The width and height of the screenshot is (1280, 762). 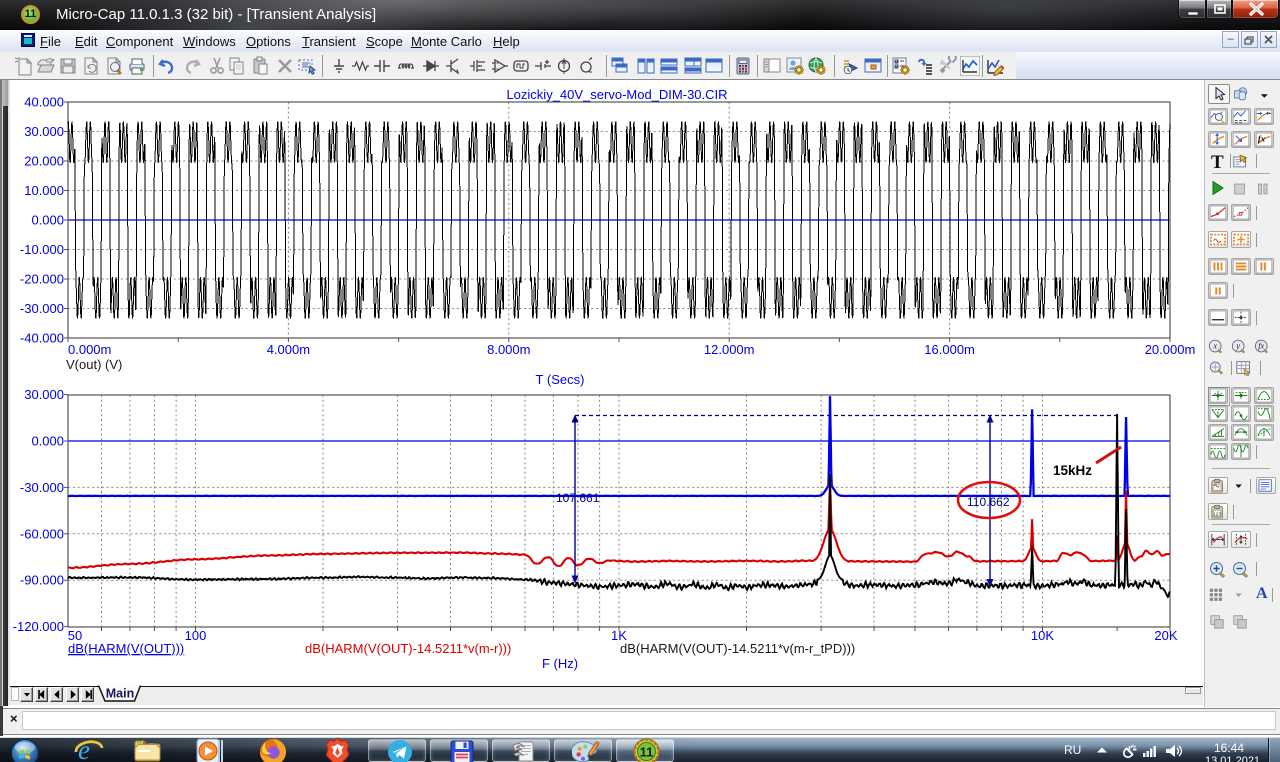 I want to click on svg-text: 20.000m, so click(x=1170, y=349).